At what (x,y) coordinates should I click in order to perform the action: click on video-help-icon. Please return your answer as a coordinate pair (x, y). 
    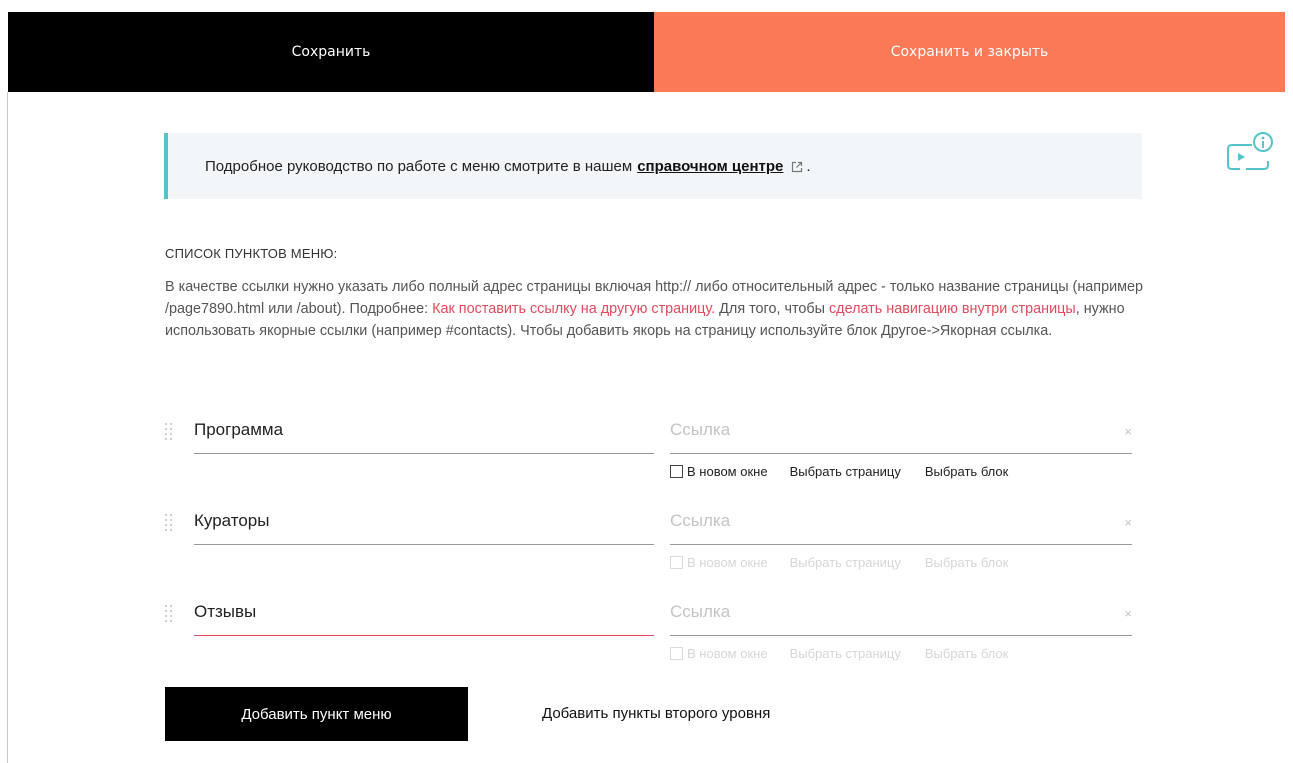
    Looking at the image, I should click on (1251, 156).